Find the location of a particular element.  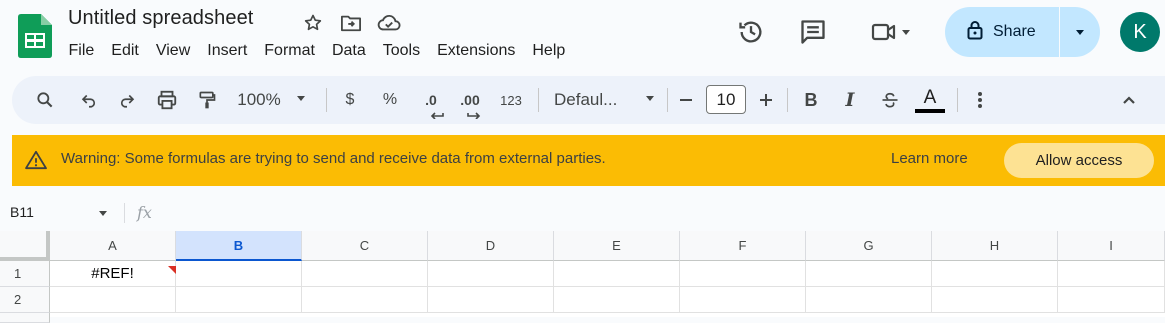

paint-format-icon is located at coordinates (207, 100).